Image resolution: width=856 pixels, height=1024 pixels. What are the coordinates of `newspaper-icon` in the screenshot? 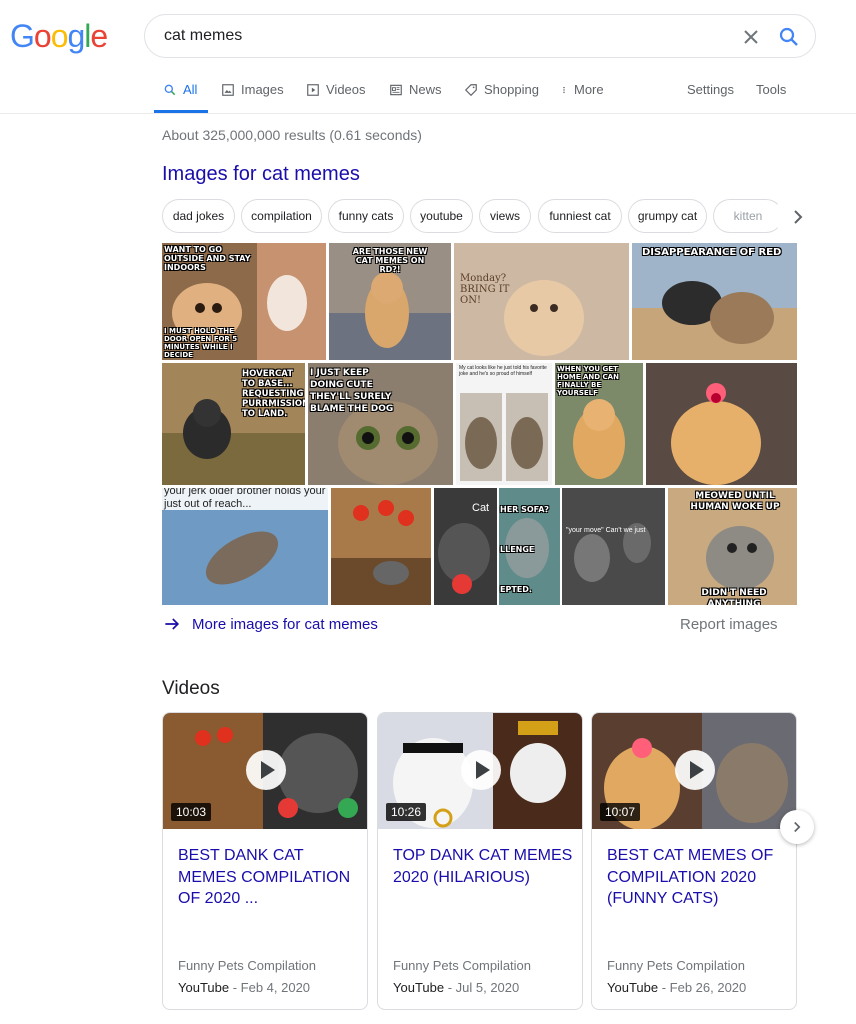 It's located at (396, 89).